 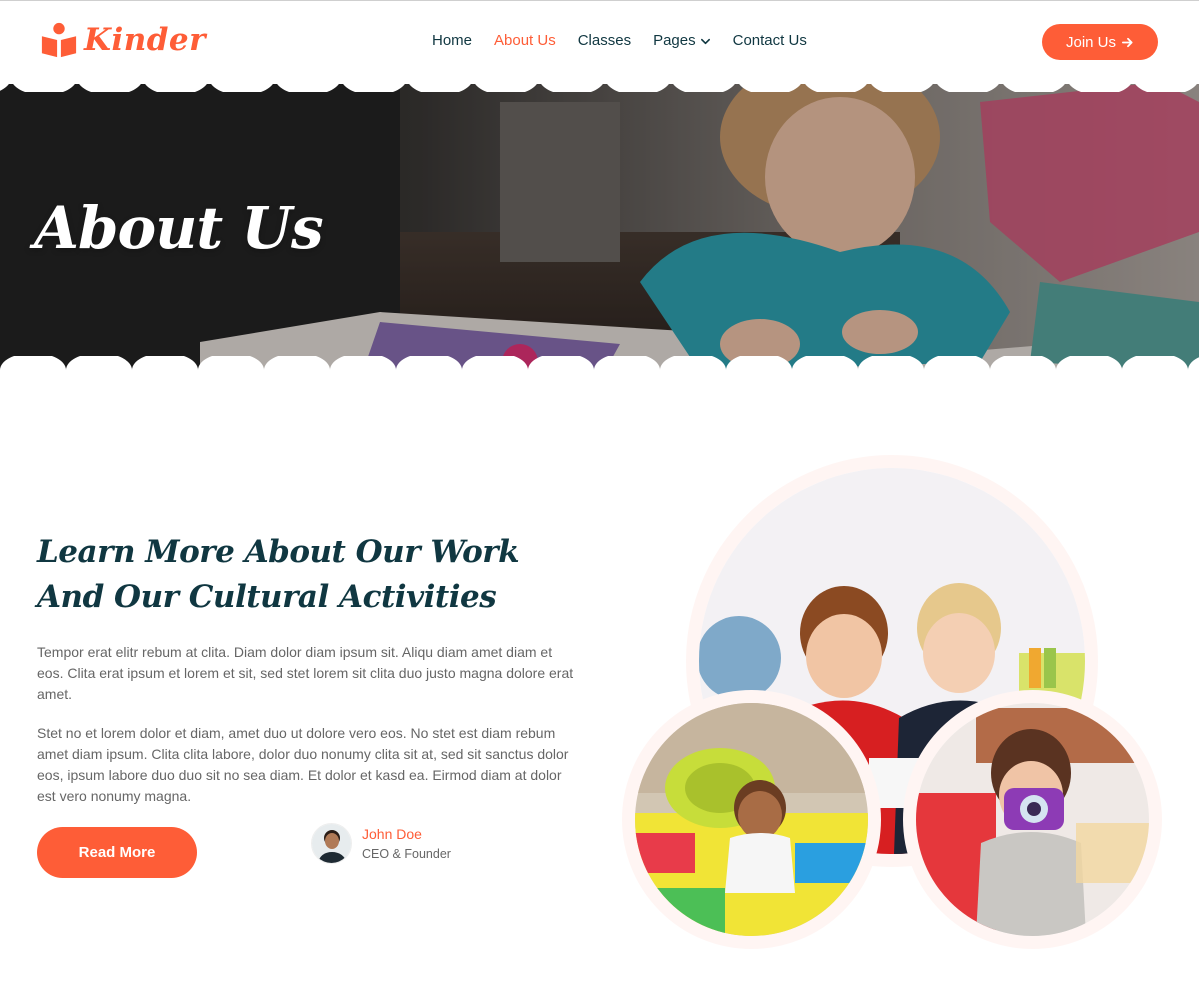 I want to click on founder-info: John Doe CEO & Founder, so click(x=406, y=844).